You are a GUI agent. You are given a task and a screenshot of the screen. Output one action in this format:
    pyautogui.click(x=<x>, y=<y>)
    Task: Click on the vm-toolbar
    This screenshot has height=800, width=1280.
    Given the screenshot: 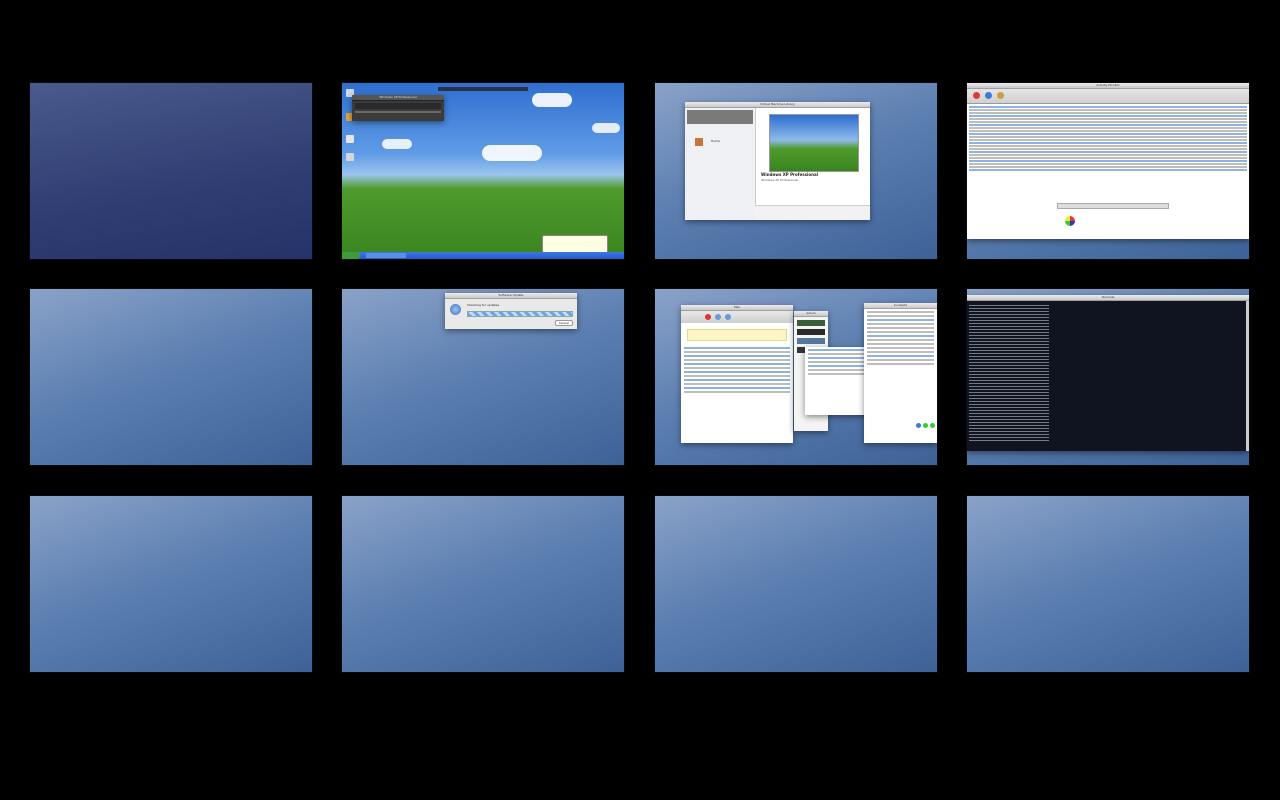 What is the action you would take?
    pyautogui.click(x=483, y=89)
    